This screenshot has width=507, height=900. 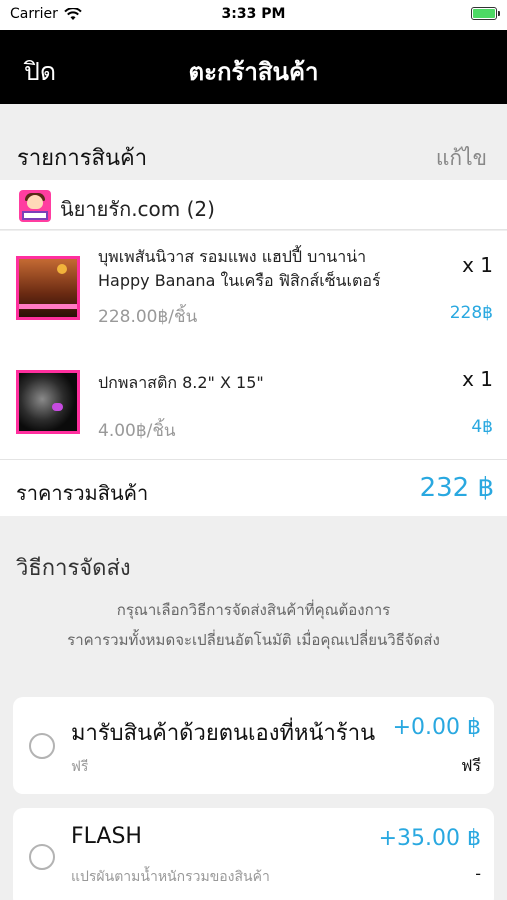 What do you see at coordinates (253, 487) in the screenshot?
I see `subtotal-row: ราคารวมสินค้า 232 ฿` at bounding box center [253, 487].